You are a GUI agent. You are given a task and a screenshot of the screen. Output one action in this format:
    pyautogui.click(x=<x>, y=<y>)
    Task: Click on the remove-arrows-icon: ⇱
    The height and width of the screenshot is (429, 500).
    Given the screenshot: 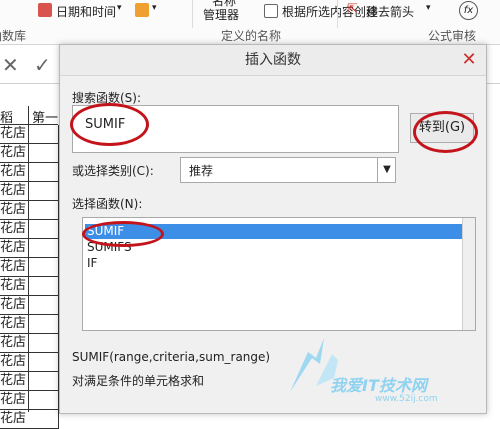 What is the action you would take?
    pyautogui.click(x=352, y=9)
    